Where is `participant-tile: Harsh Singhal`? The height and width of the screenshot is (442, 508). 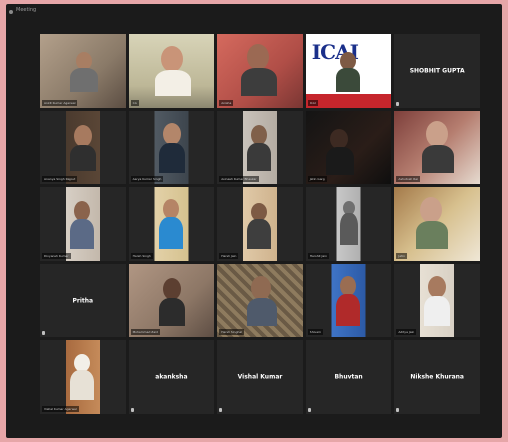 participant-tile: Harsh Singhal is located at coordinates (260, 300).